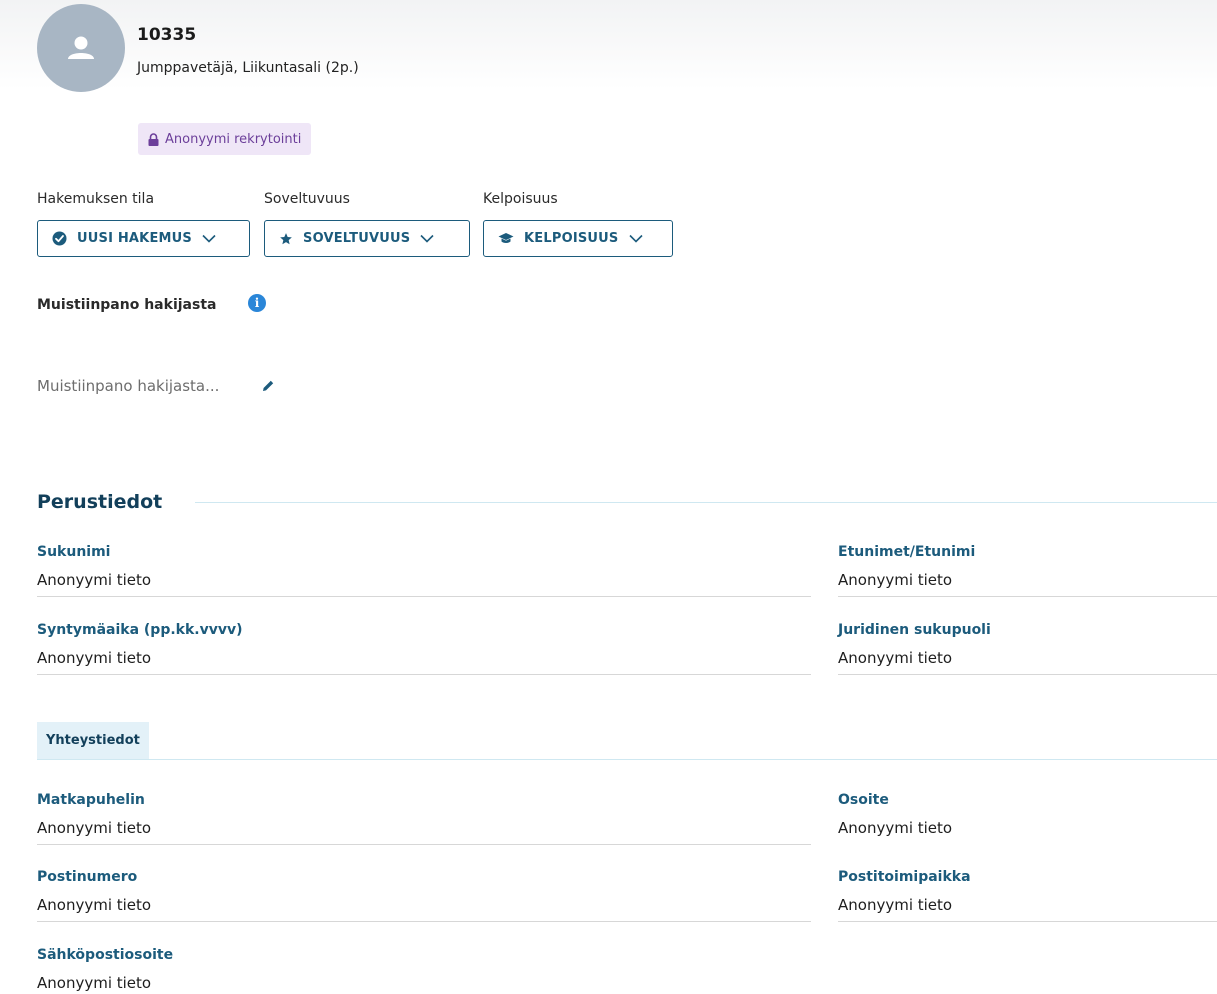  What do you see at coordinates (140, 630) in the screenshot?
I see `field-label: Syntymäaika (pp.kk.vvvv)` at bounding box center [140, 630].